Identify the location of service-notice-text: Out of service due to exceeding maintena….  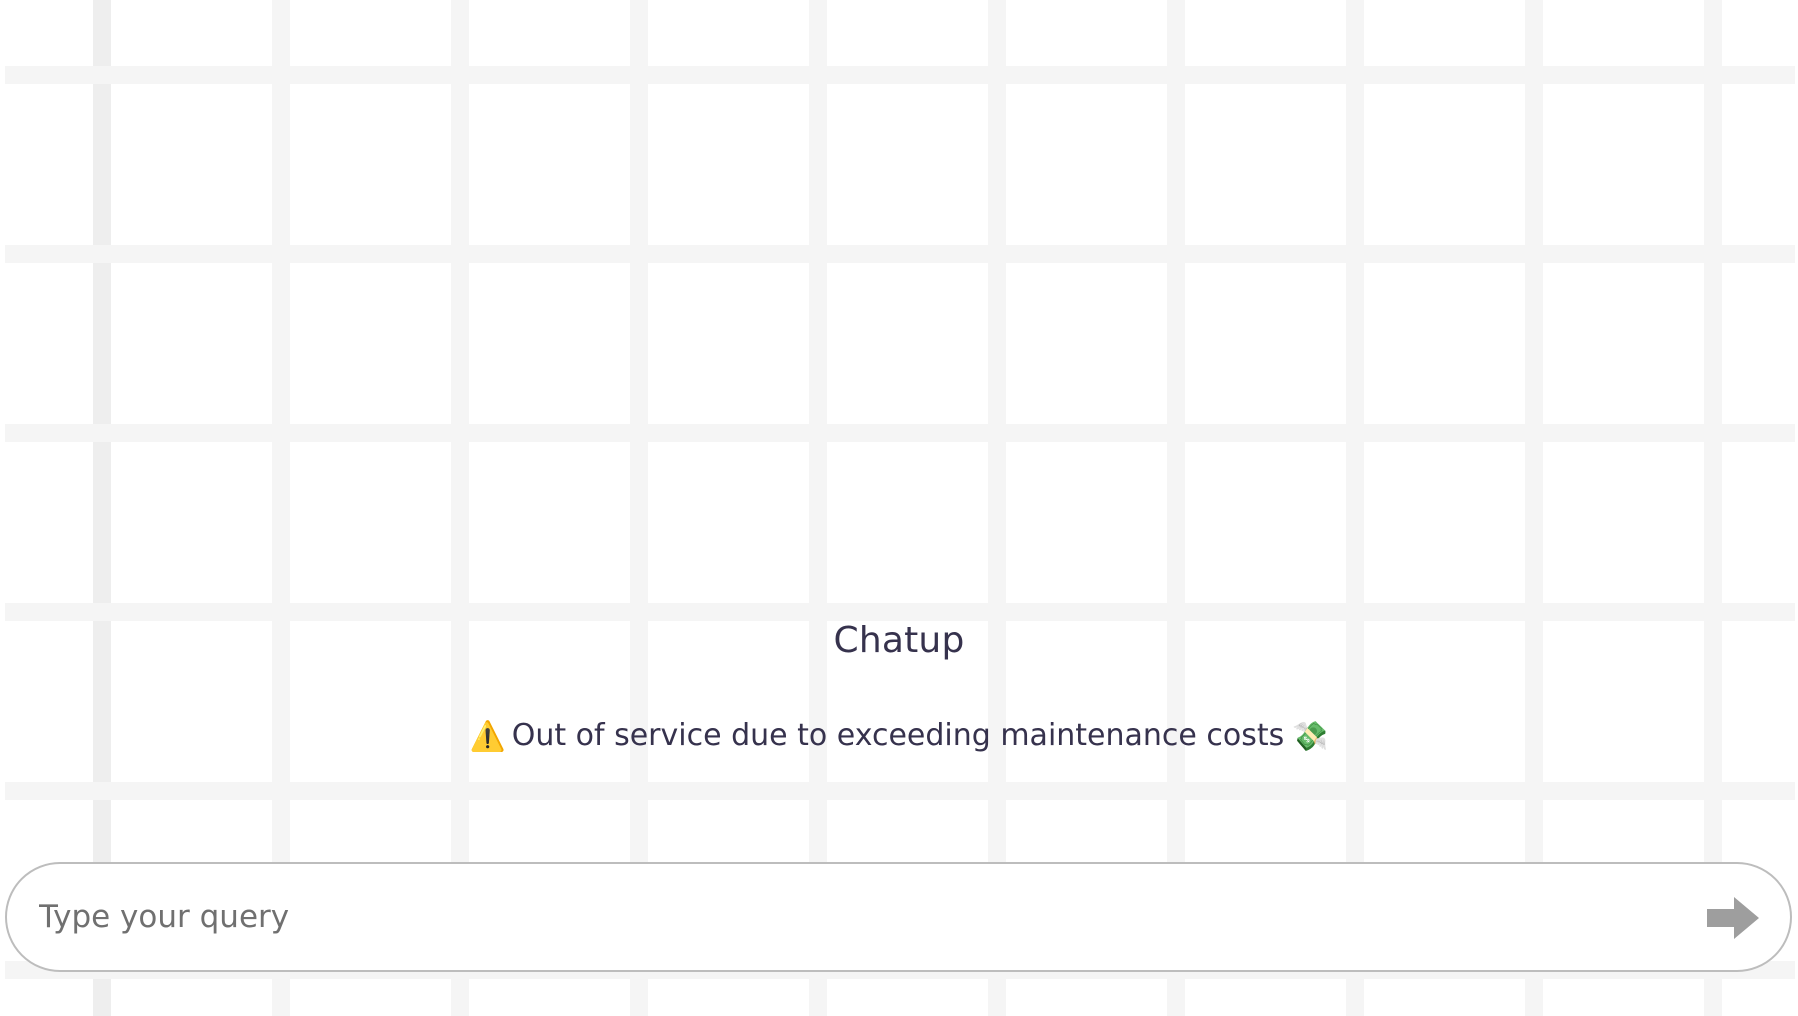
(898, 735).